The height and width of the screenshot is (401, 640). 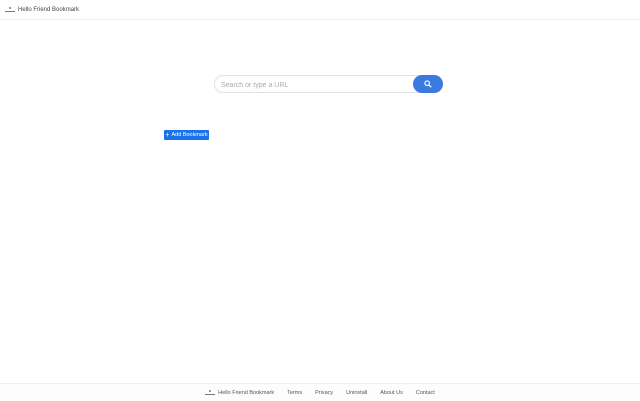 I want to click on footer-link-contact: Contact, so click(x=425, y=393).